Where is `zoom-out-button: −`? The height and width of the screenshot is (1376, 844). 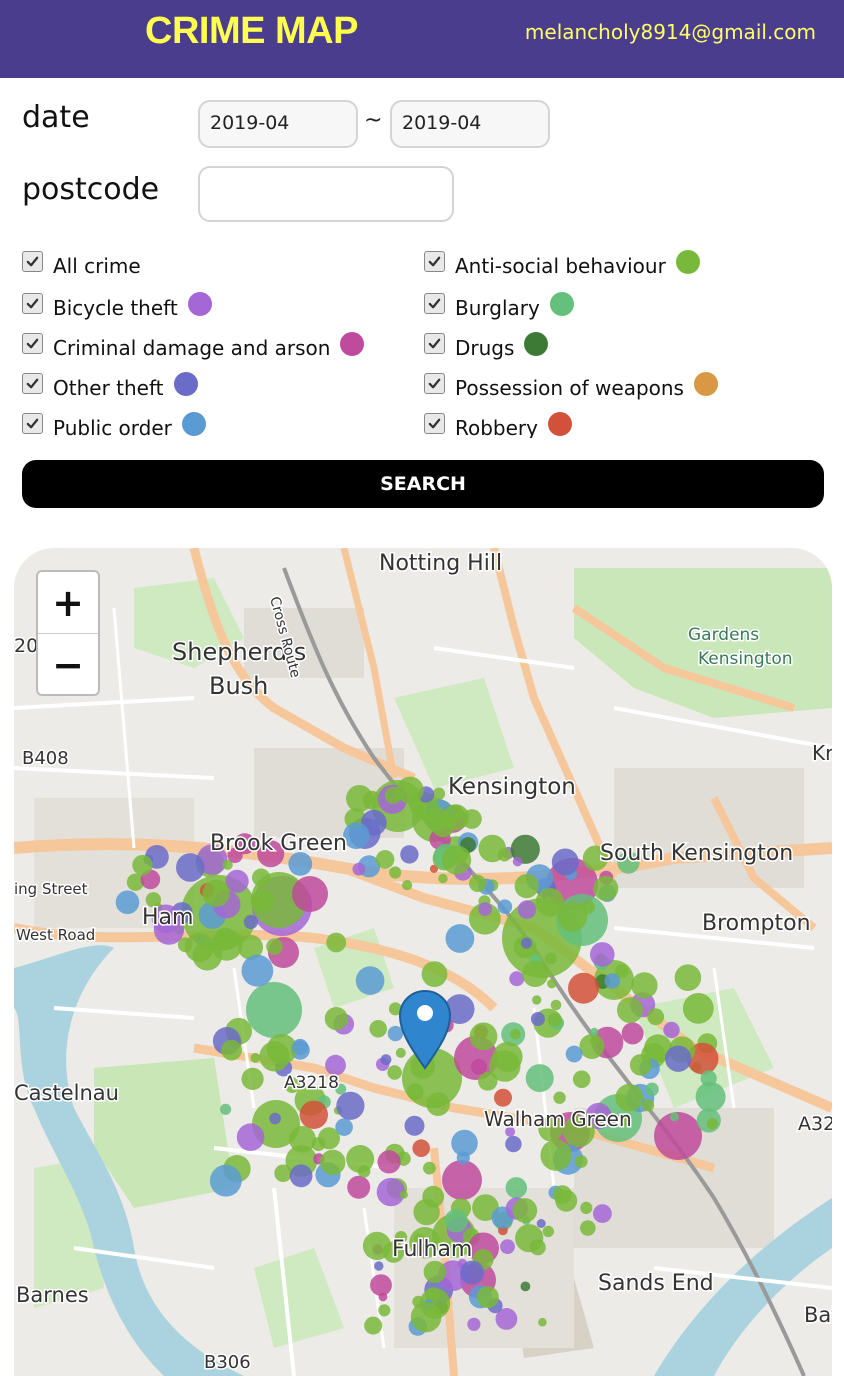
zoom-out-button: − is located at coordinates (68, 664).